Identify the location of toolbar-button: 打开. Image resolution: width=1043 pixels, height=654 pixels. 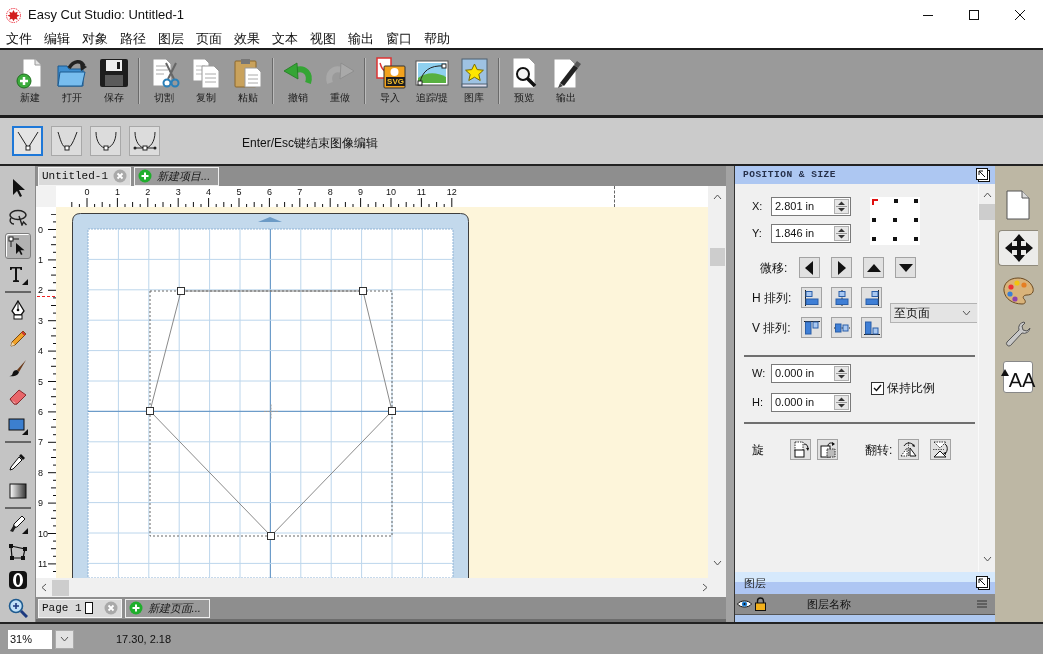
(72, 82).